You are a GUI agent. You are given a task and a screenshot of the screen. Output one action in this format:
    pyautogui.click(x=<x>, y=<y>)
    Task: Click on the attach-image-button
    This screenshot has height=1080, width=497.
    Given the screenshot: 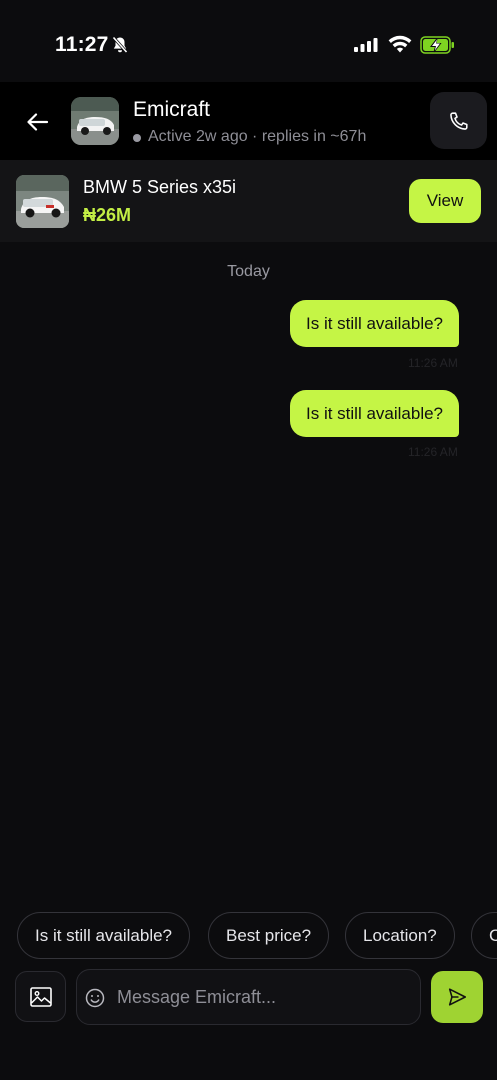 What is the action you would take?
    pyautogui.click(x=40, y=996)
    